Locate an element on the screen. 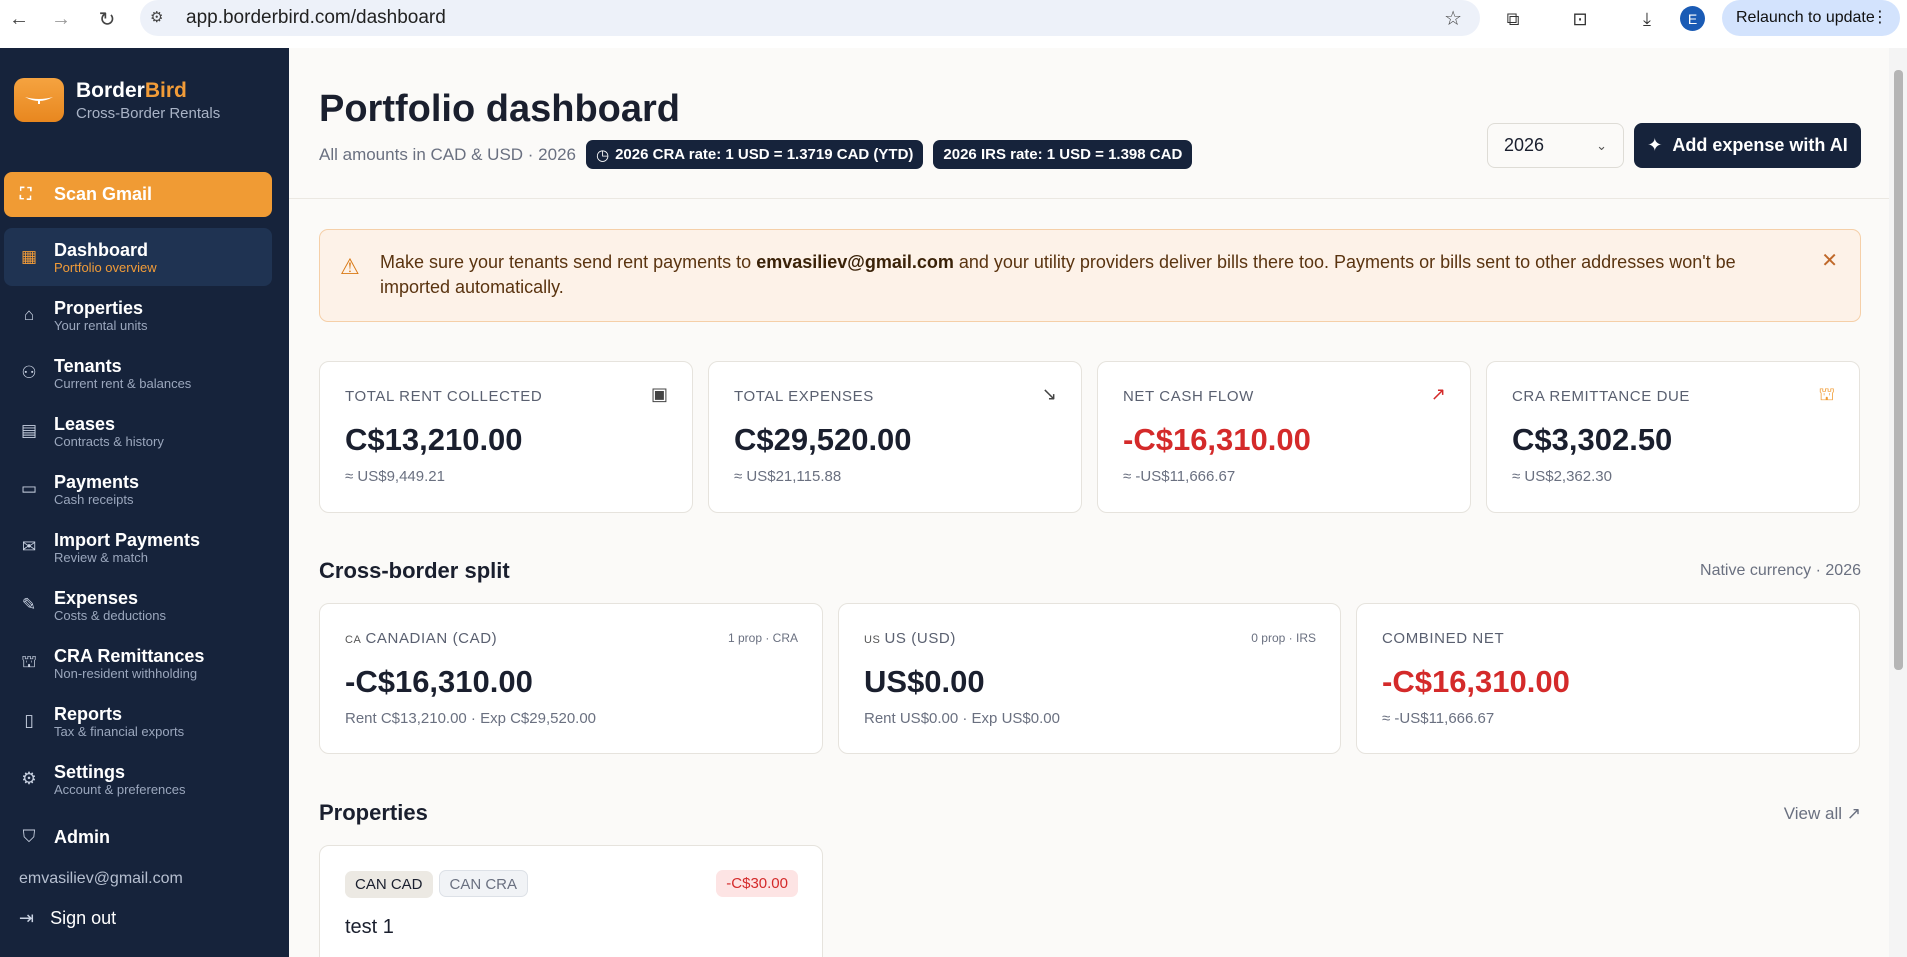 This screenshot has height=957, width=1907. stat-sub: ≈ US$9,449.21 is located at coordinates (395, 476).